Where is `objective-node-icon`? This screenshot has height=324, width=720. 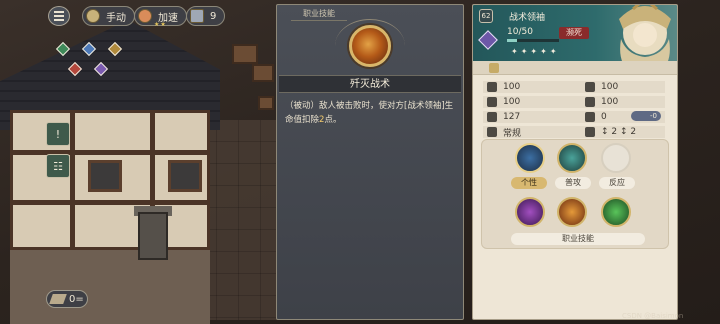
objective-node-icon is located at coordinates (115, 49).